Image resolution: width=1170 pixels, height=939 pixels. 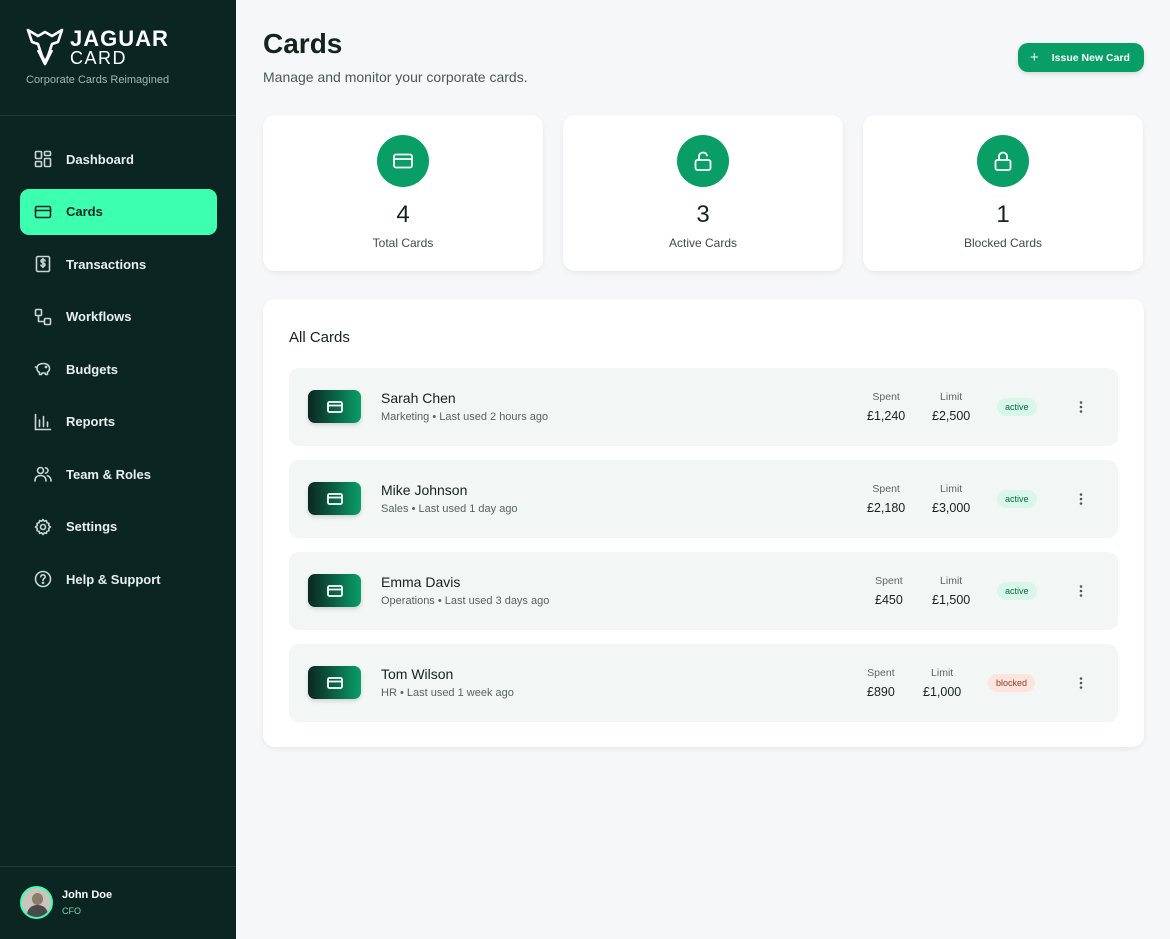 What do you see at coordinates (43, 422) in the screenshot?
I see `bar-chart-icon` at bounding box center [43, 422].